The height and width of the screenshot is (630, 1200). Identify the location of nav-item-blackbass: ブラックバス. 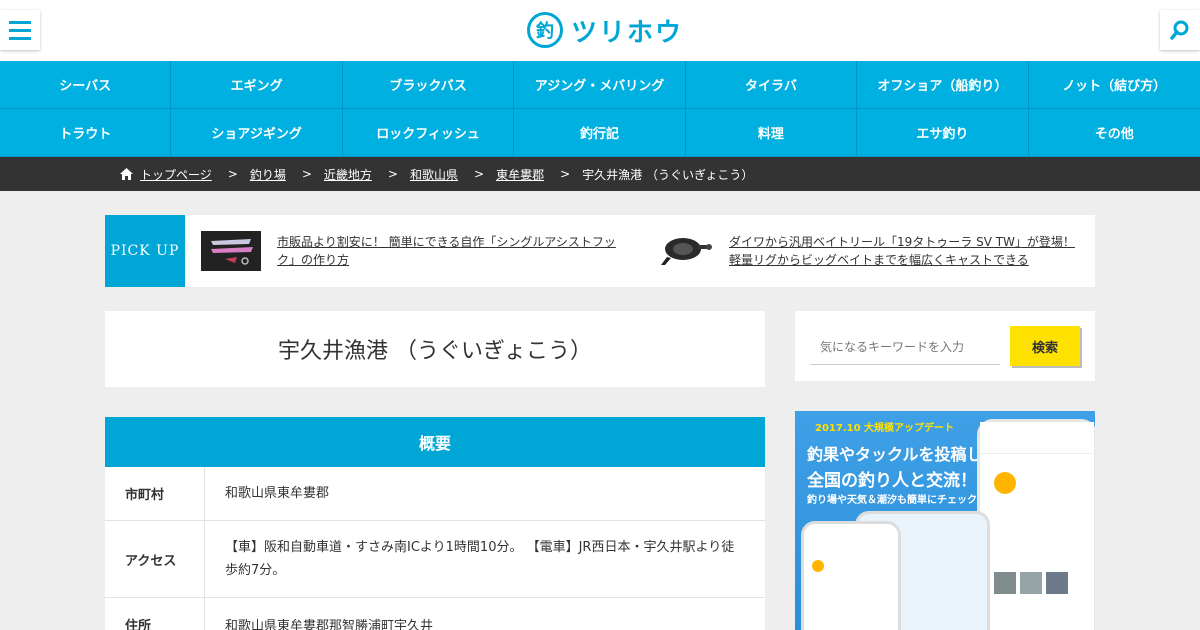
(428, 85).